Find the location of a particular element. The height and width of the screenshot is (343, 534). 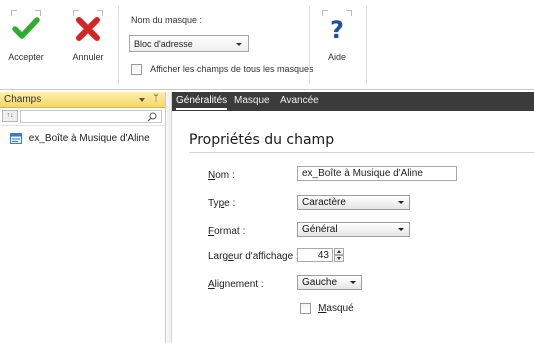

cancel-button: Annuler is located at coordinates (88, 35).